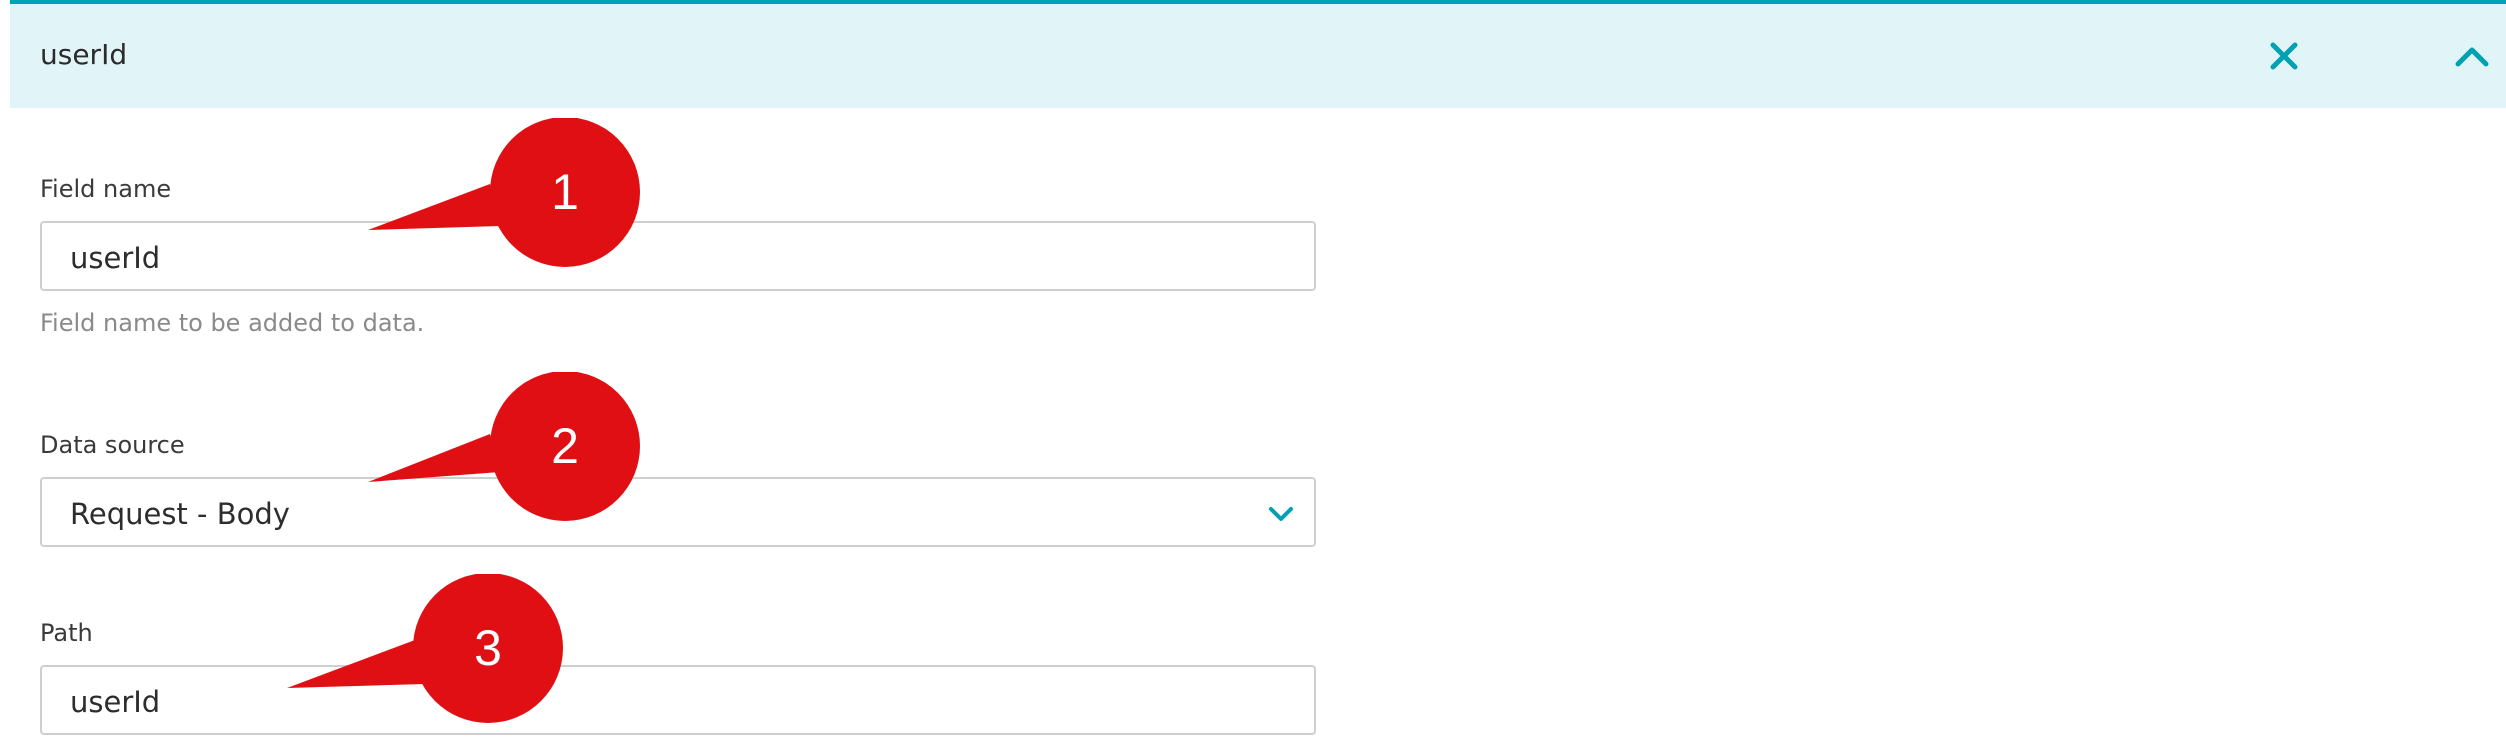 The height and width of the screenshot is (748, 2506). I want to click on field-name-hint: Field name to be added to data., so click(232, 323).